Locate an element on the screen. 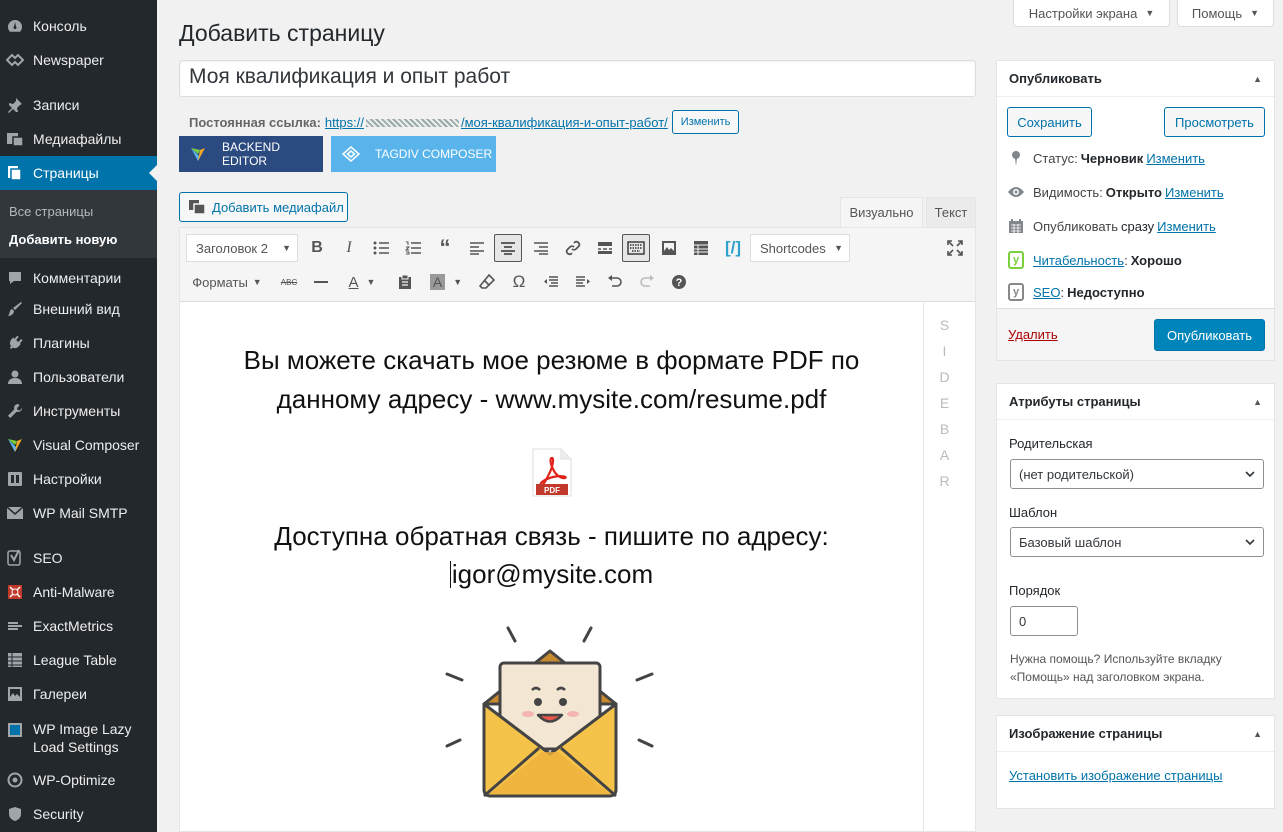 This screenshot has width=1283, height=832. outdent-button is located at coordinates (551, 282).